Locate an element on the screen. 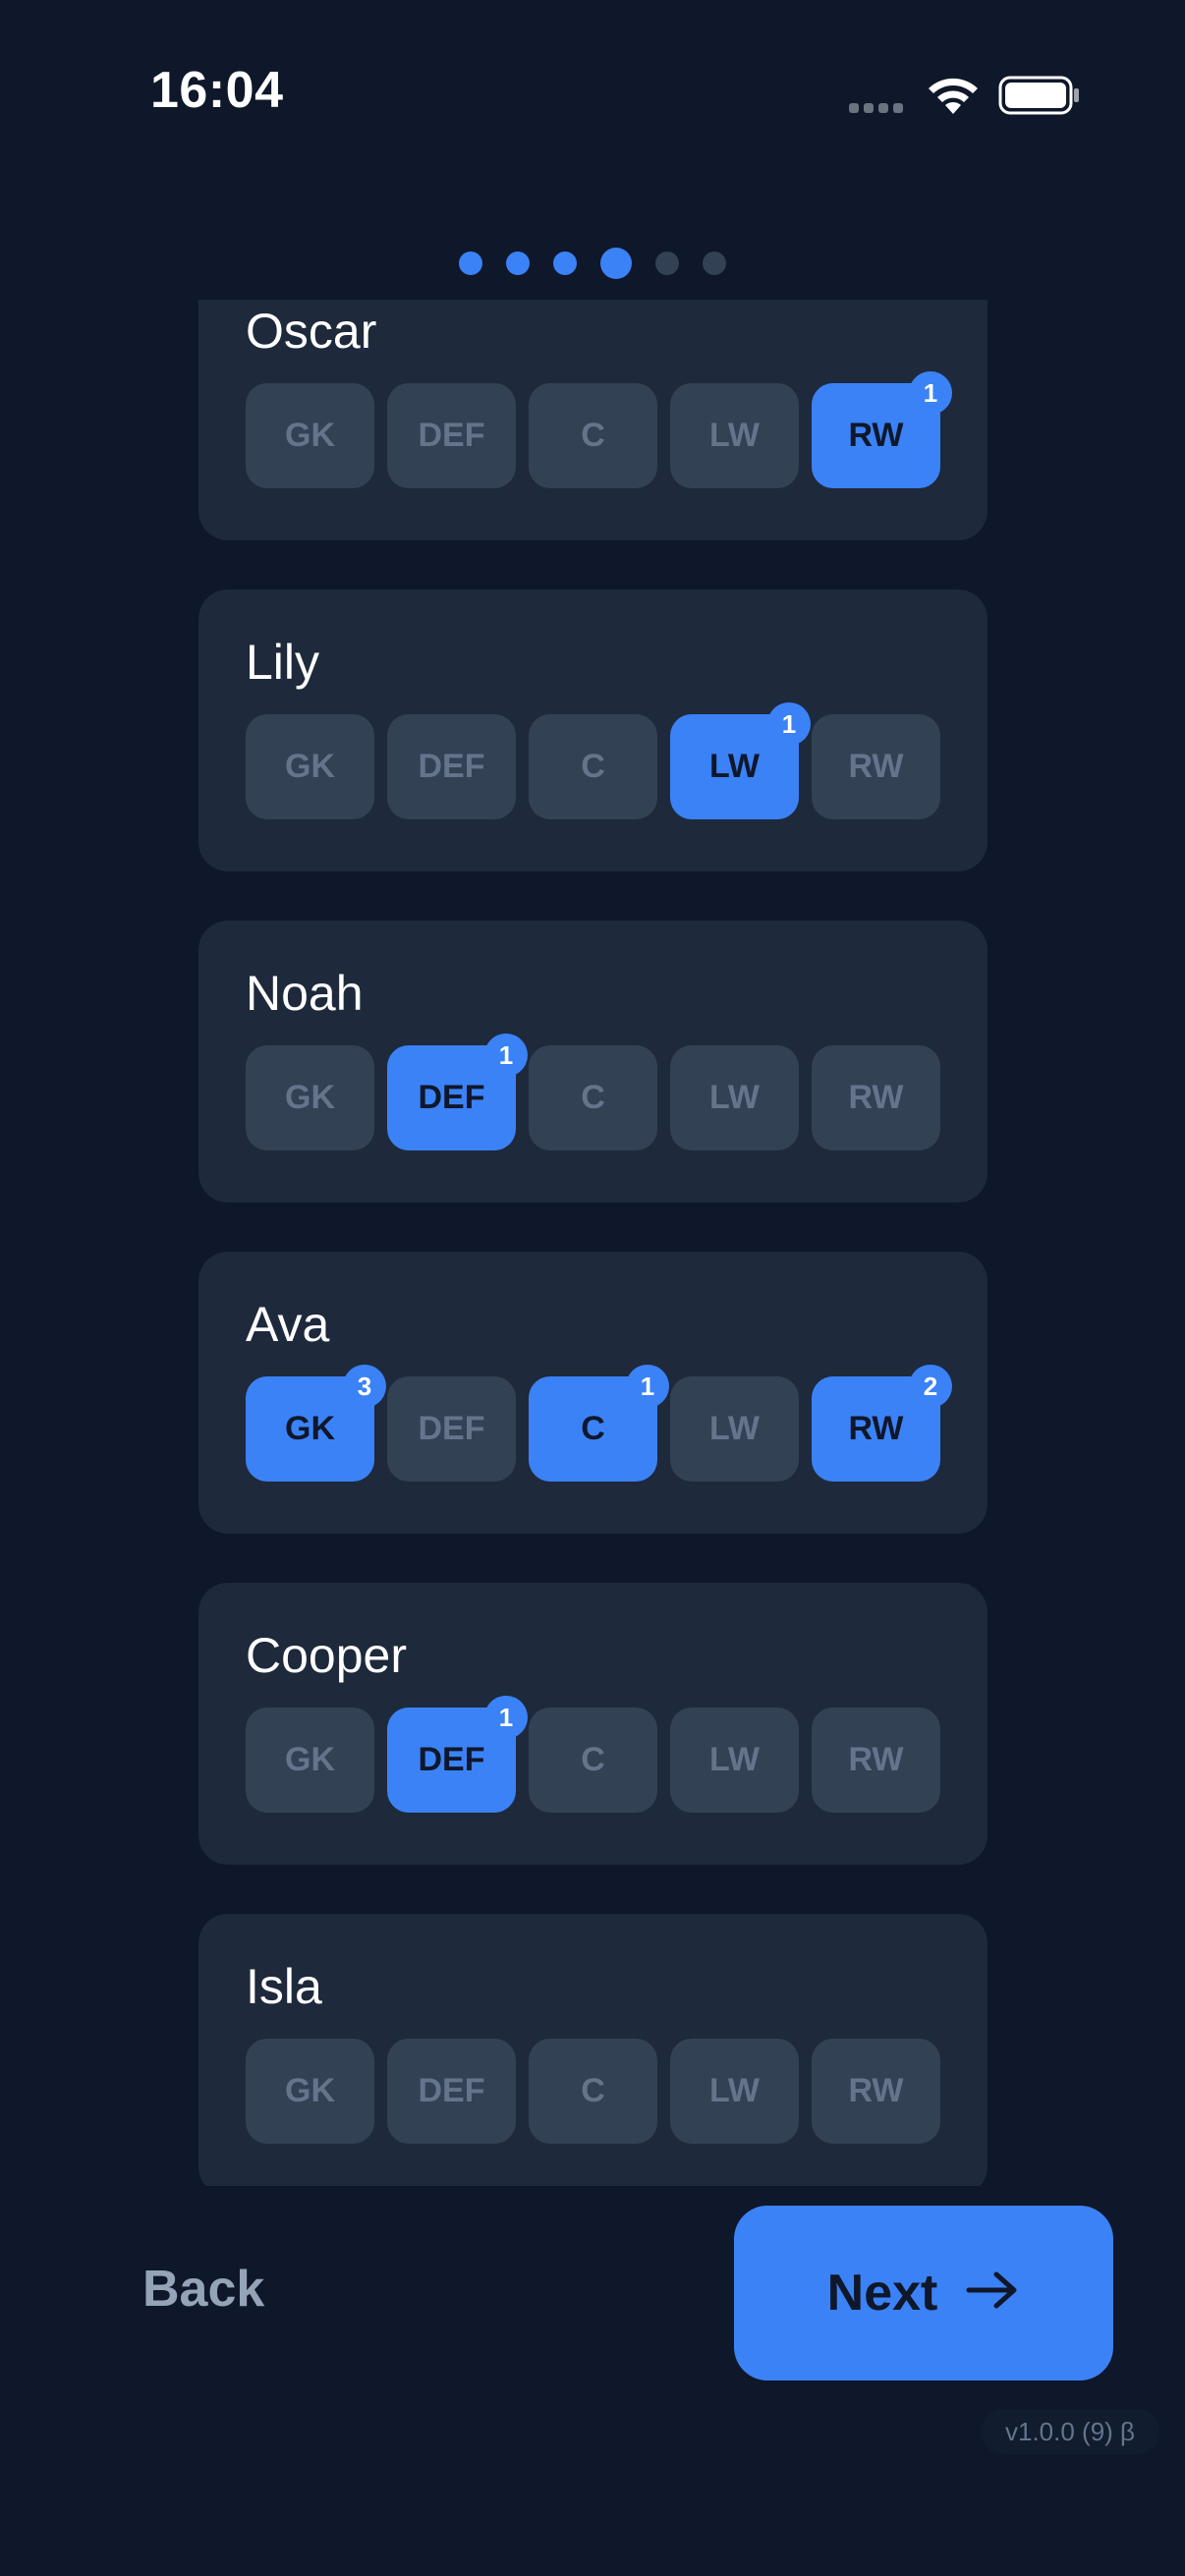  player-card: Noah GK DEF 1 C LW RW is located at coordinates (593, 1062).